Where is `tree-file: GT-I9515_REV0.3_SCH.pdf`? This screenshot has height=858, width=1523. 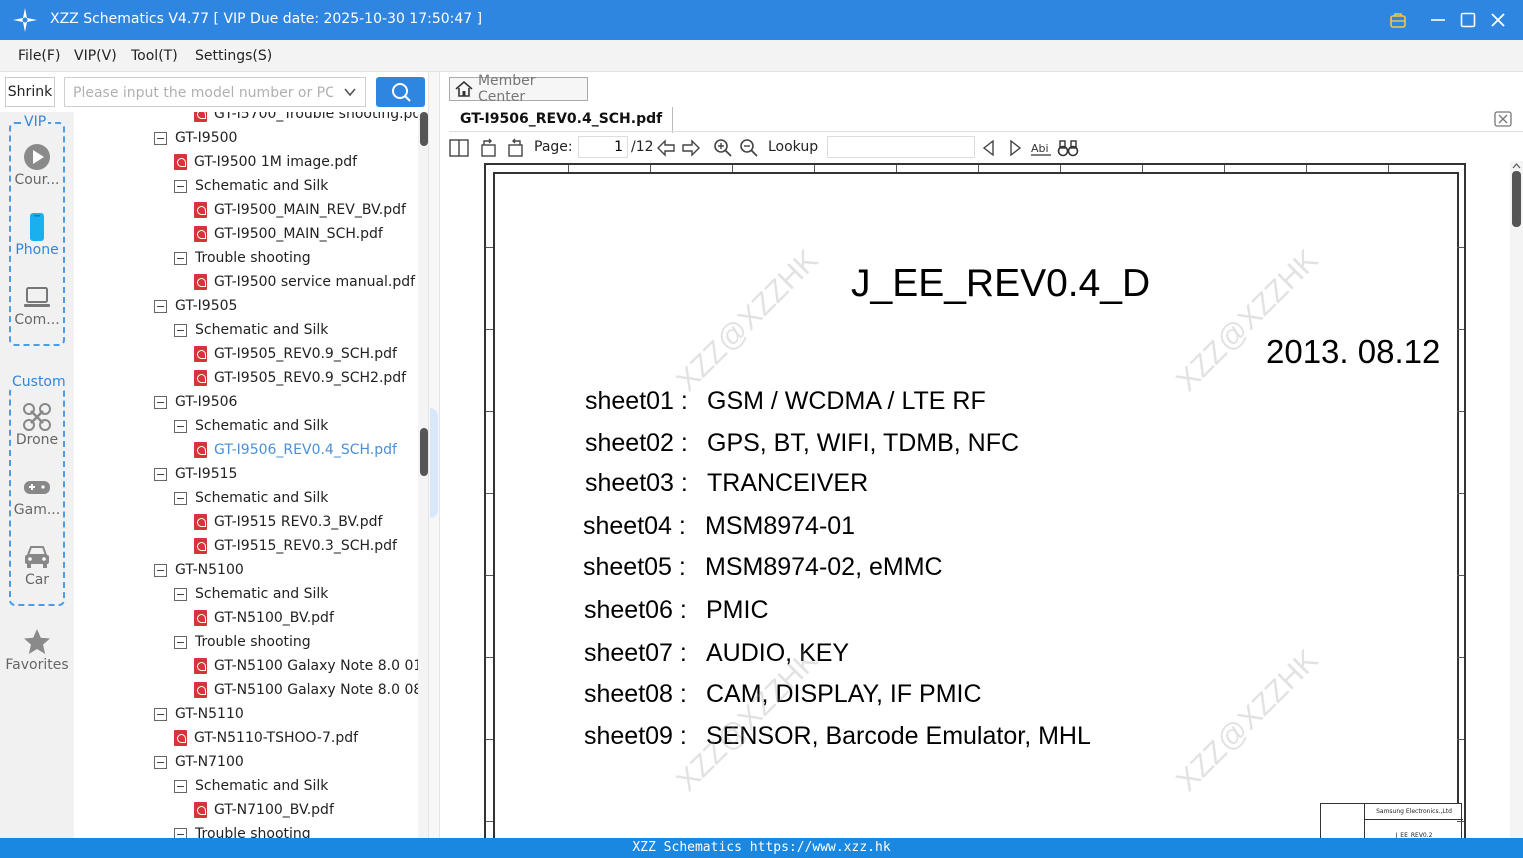 tree-file: GT-I9515_REV0.3_SCH.pdf is located at coordinates (295, 546).